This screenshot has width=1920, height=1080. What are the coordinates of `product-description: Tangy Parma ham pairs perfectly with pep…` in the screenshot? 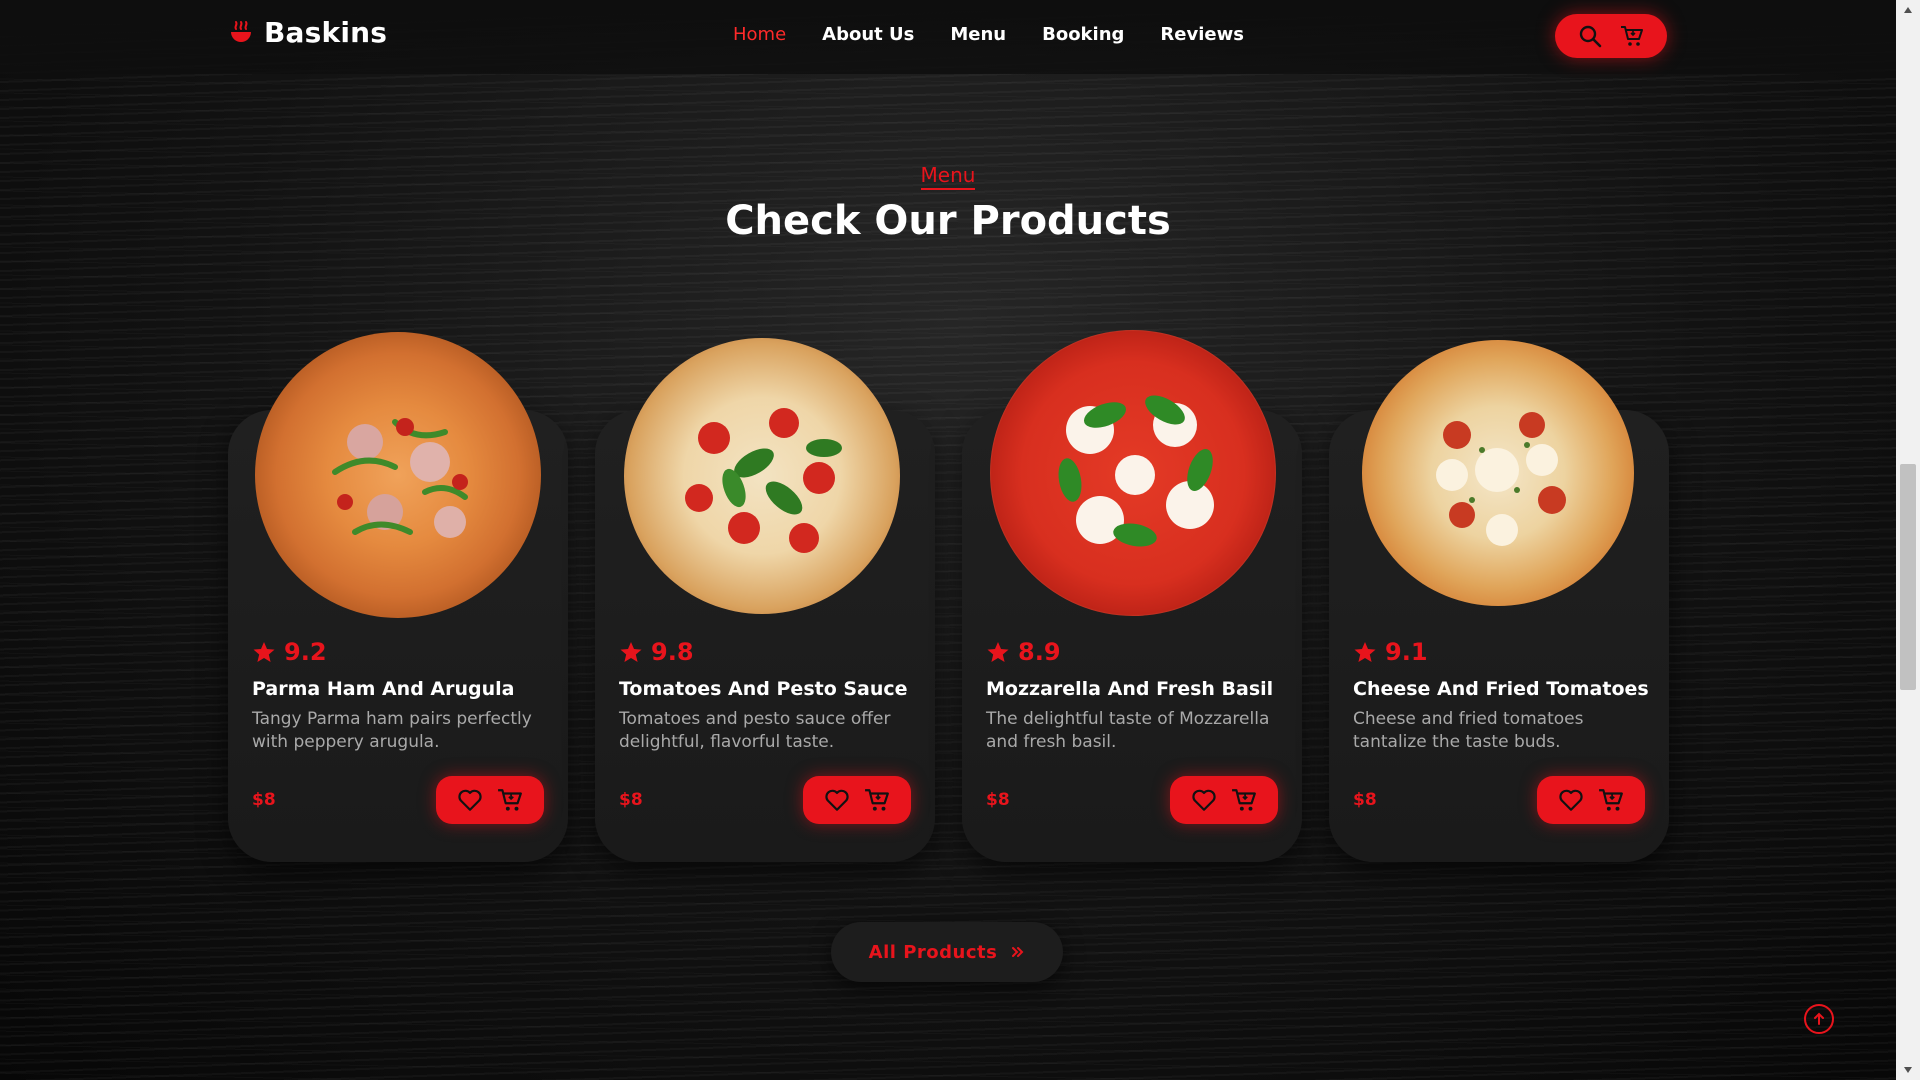 It's located at (392, 730).